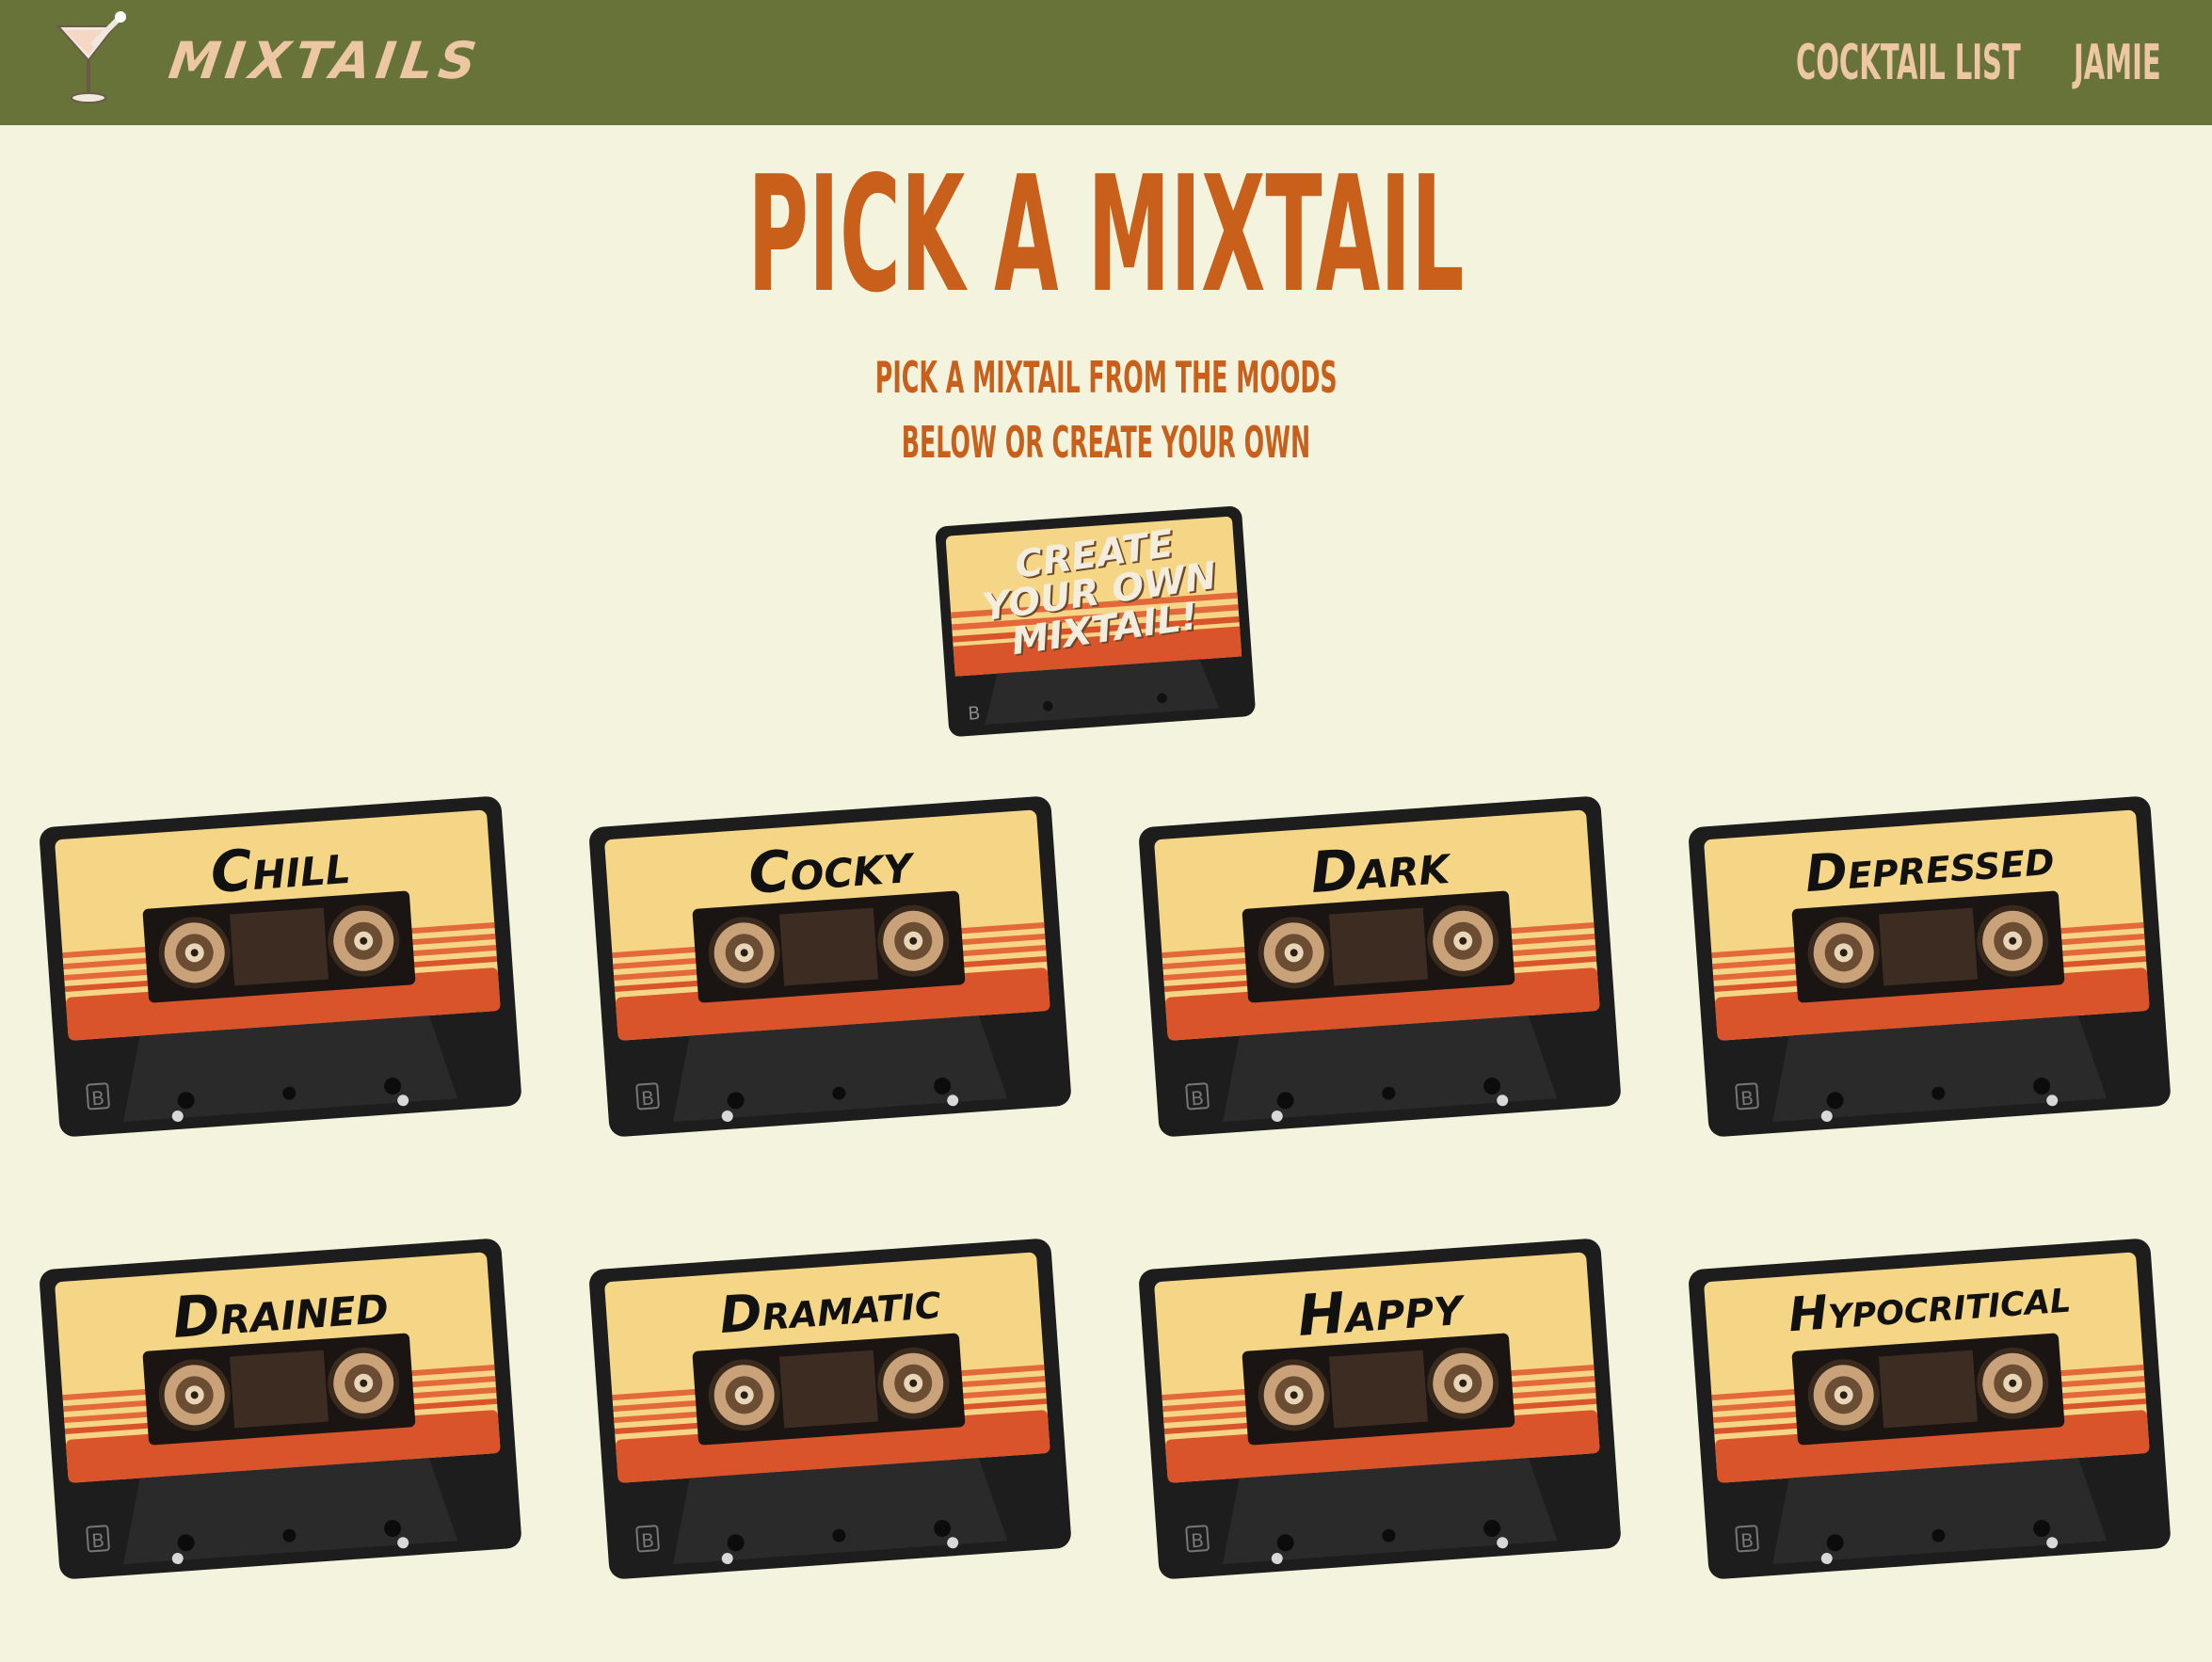 This screenshot has height=1662, width=2212. What do you see at coordinates (1106, 442) in the screenshot?
I see `page-subtitle-line-2: BELOW OR CREATE YOUR OWN` at bounding box center [1106, 442].